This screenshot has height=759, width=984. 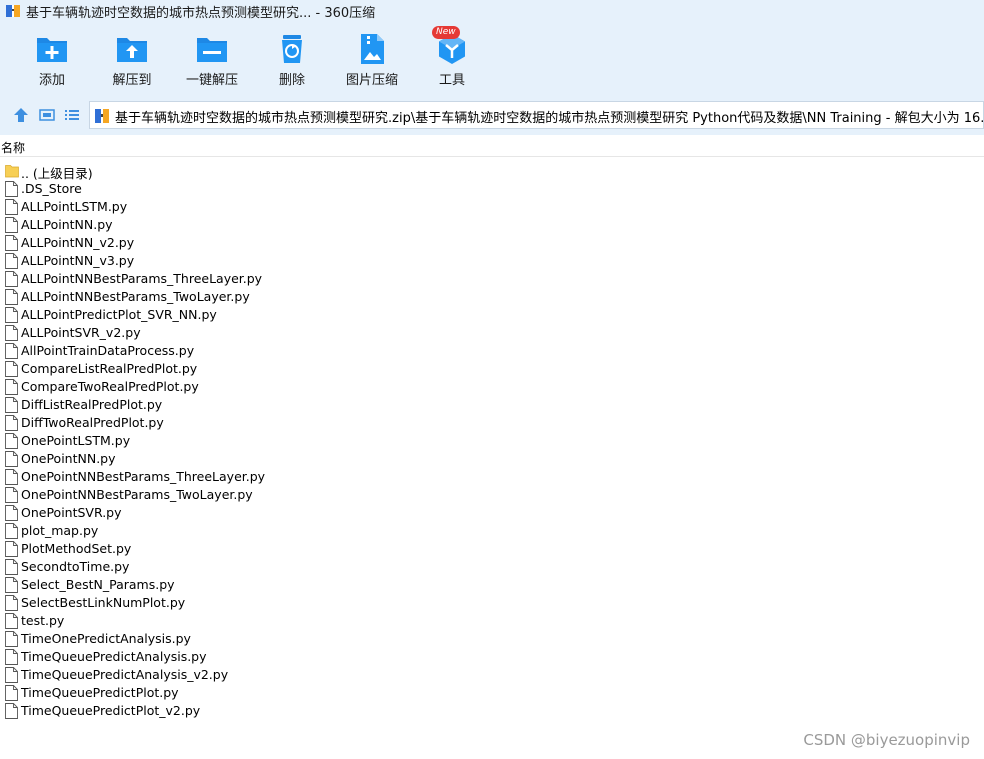 What do you see at coordinates (300, 243) in the screenshot?
I see `table-row: ALLPointNN_v2.py` at bounding box center [300, 243].